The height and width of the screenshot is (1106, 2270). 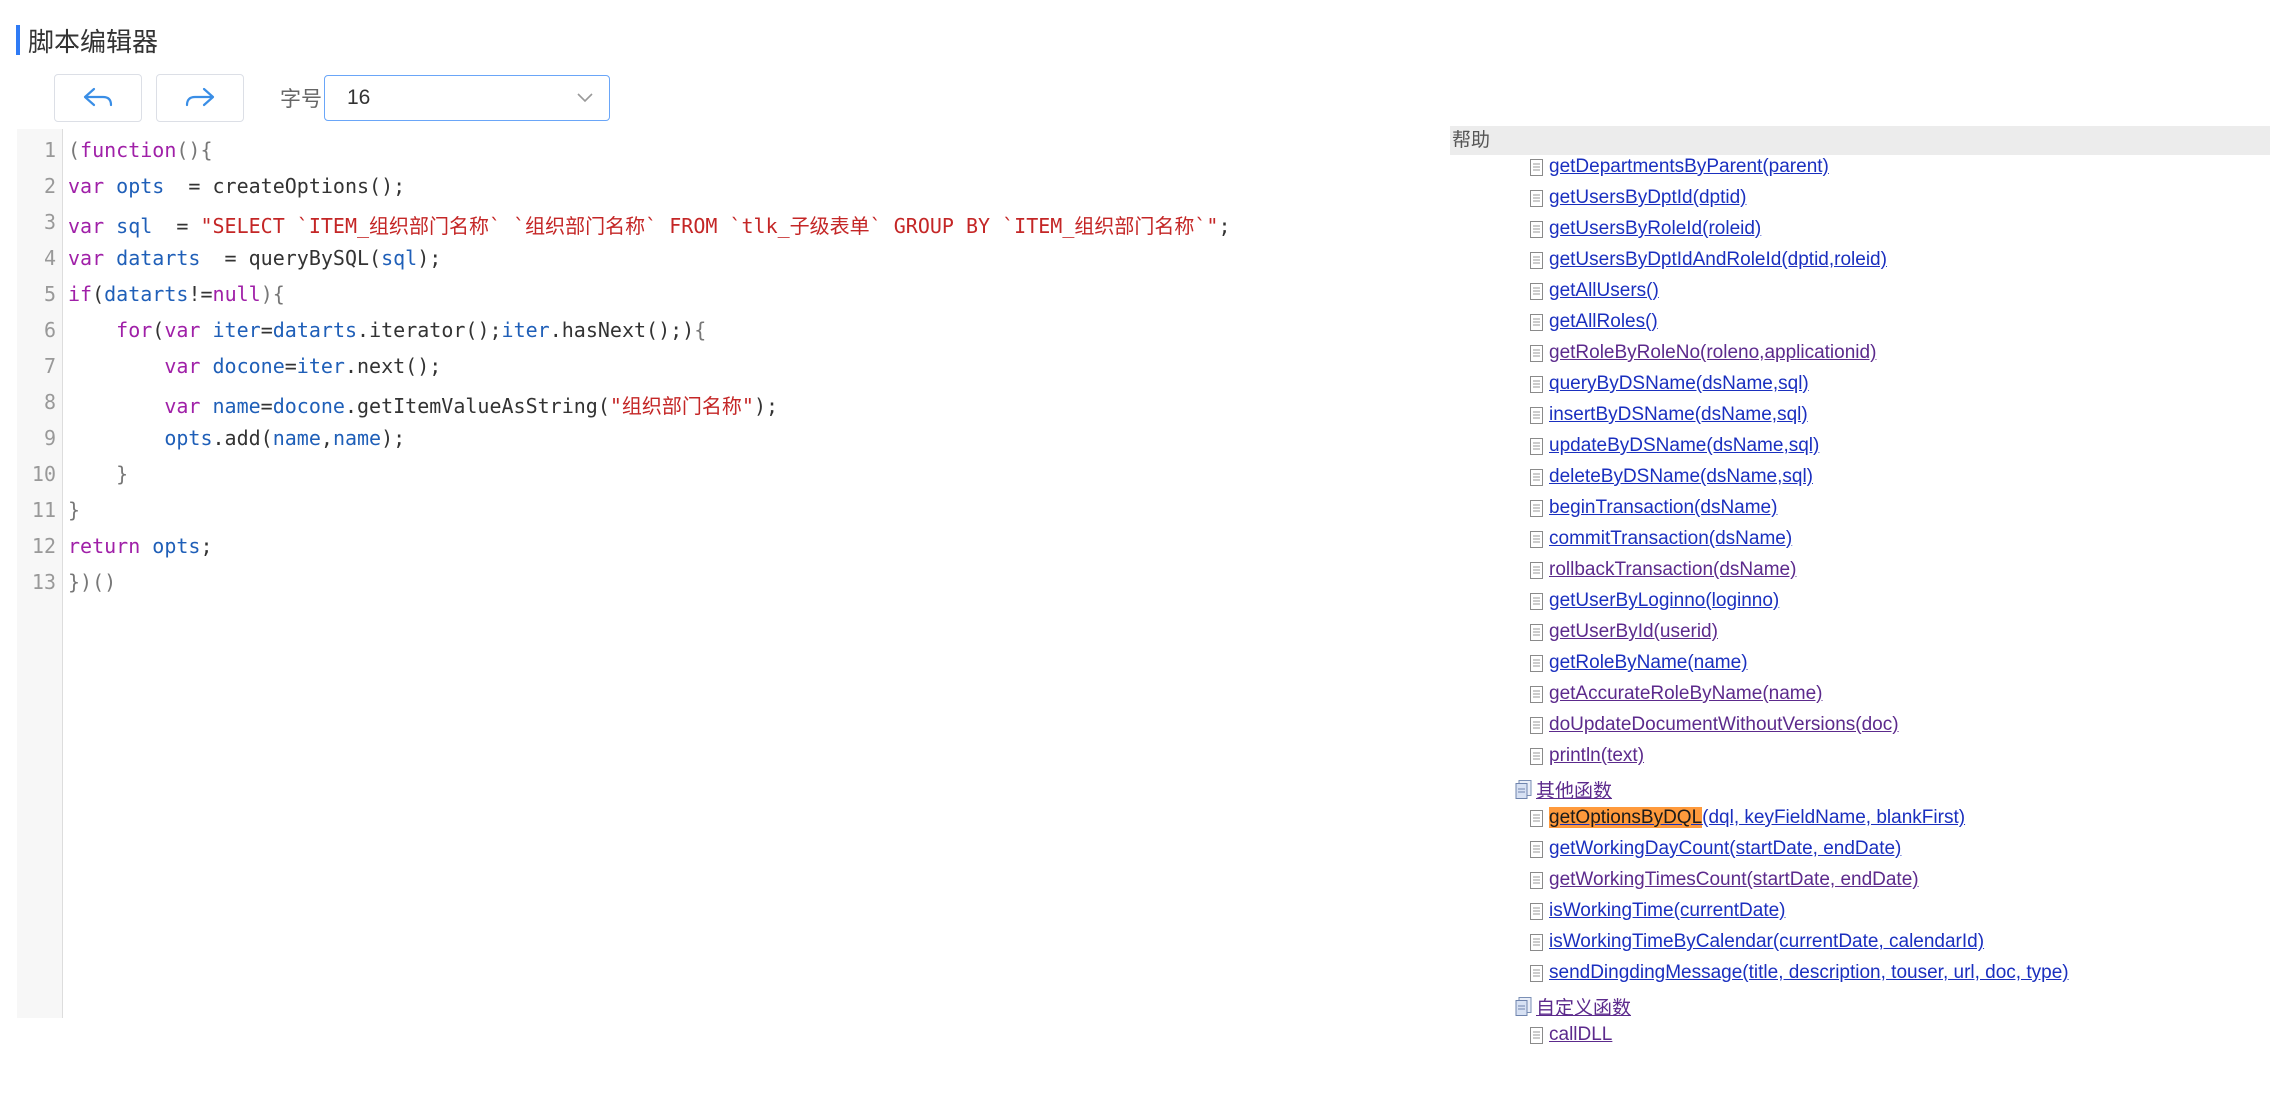 I want to click on help-function-item: callDLL, so click(x=1571, y=1035).